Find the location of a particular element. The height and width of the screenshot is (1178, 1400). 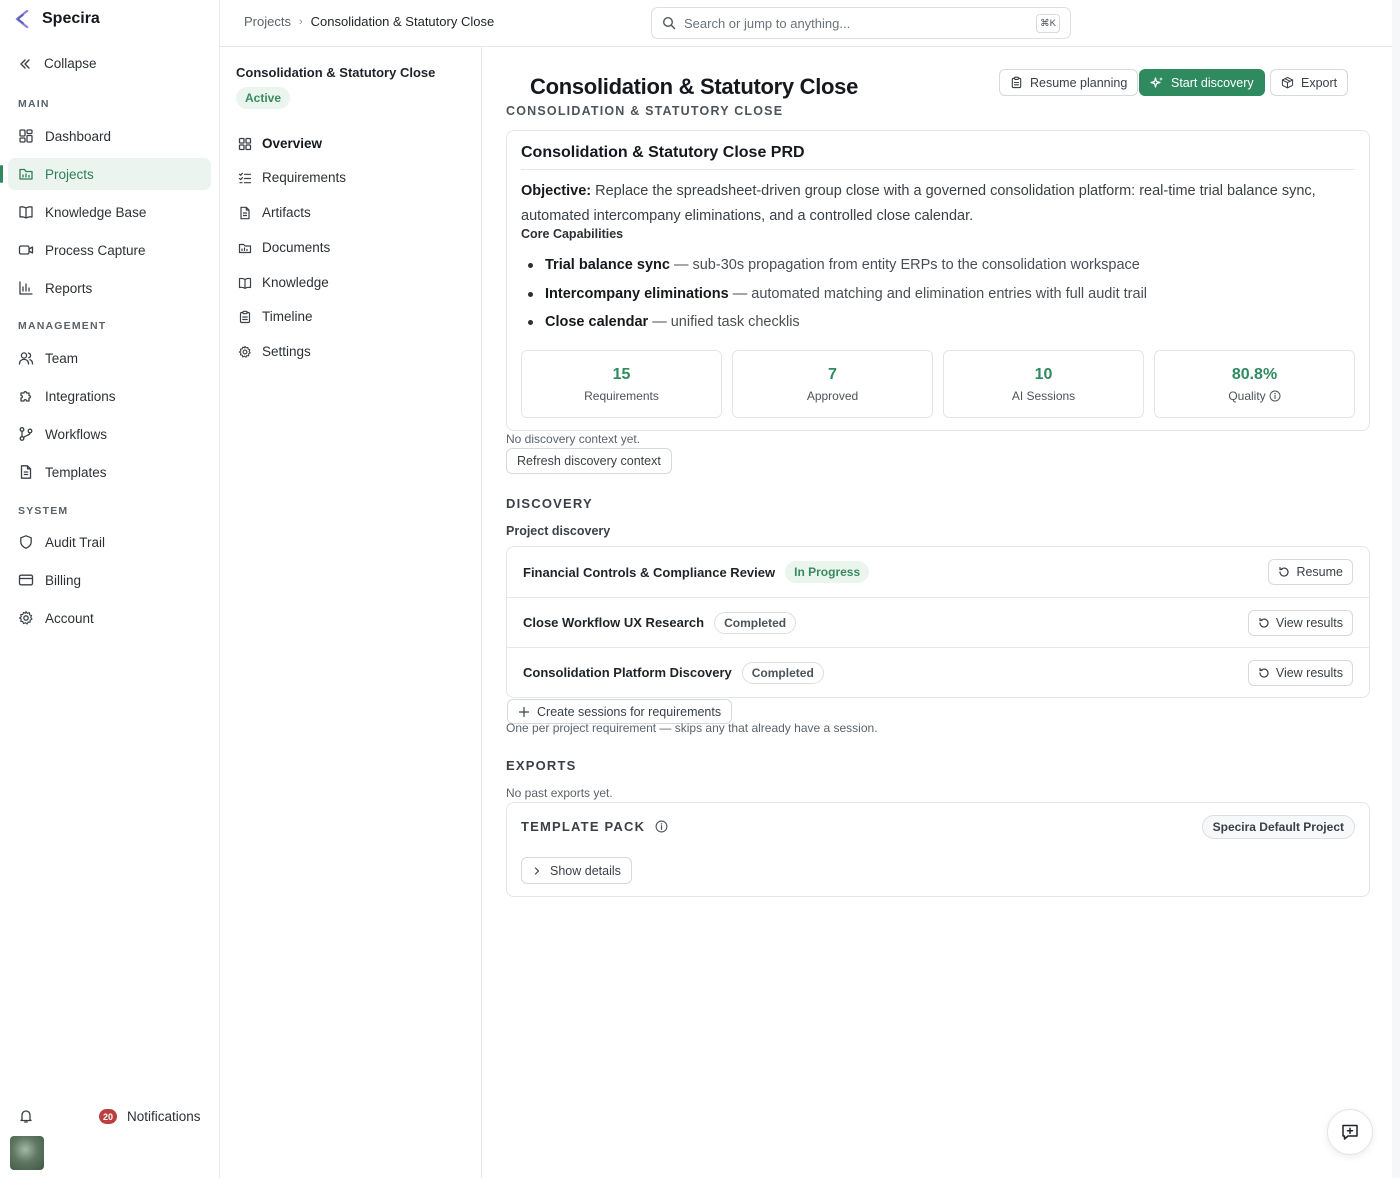

subnav-item-requirements: Requirements is located at coordinates (292, 177).